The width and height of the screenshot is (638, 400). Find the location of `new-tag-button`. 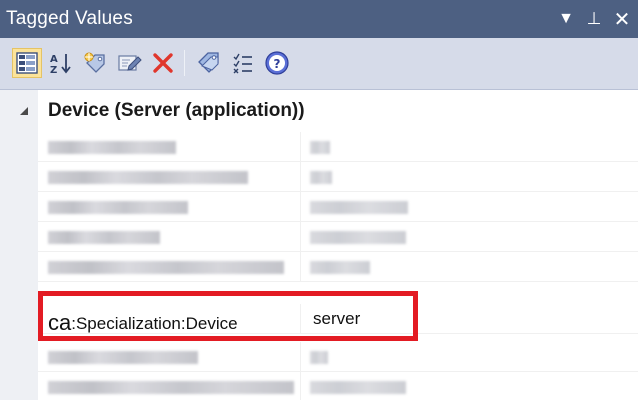

new-tag-button is located at coordinates (95, 63).